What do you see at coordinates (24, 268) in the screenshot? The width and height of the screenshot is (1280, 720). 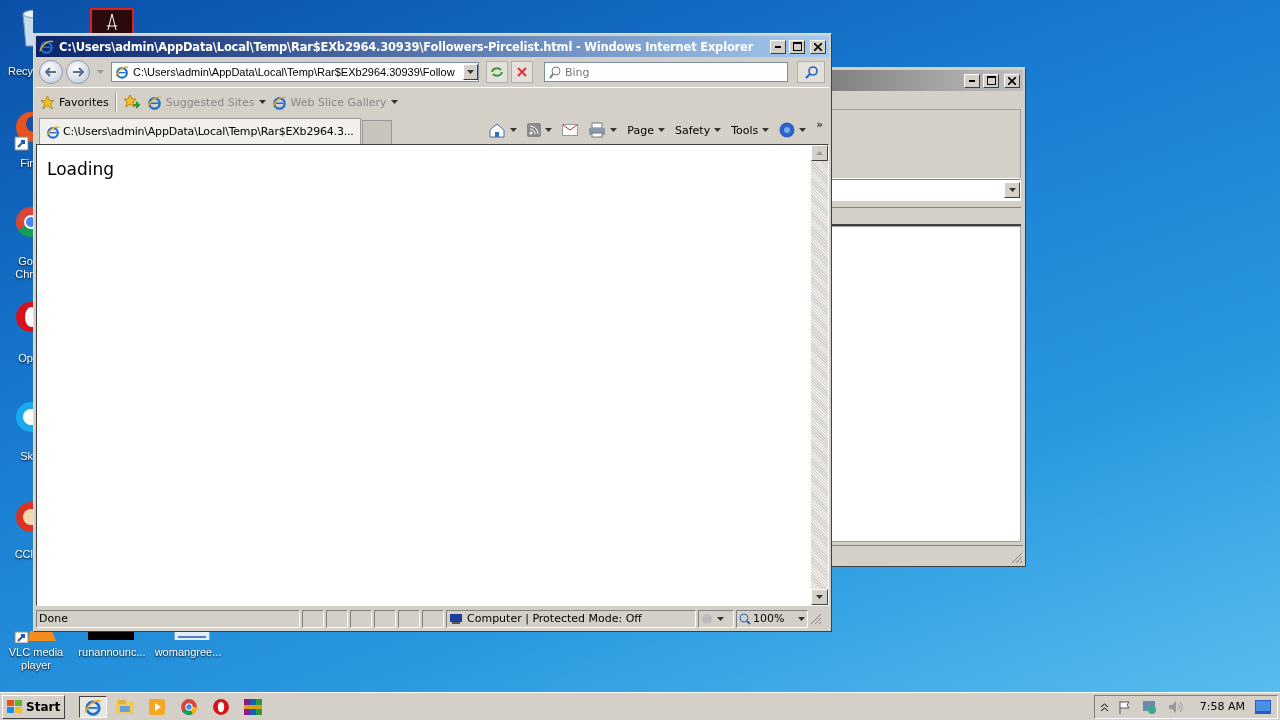 I see `icon-label: Go Chr` at bounding box center [24, 268].